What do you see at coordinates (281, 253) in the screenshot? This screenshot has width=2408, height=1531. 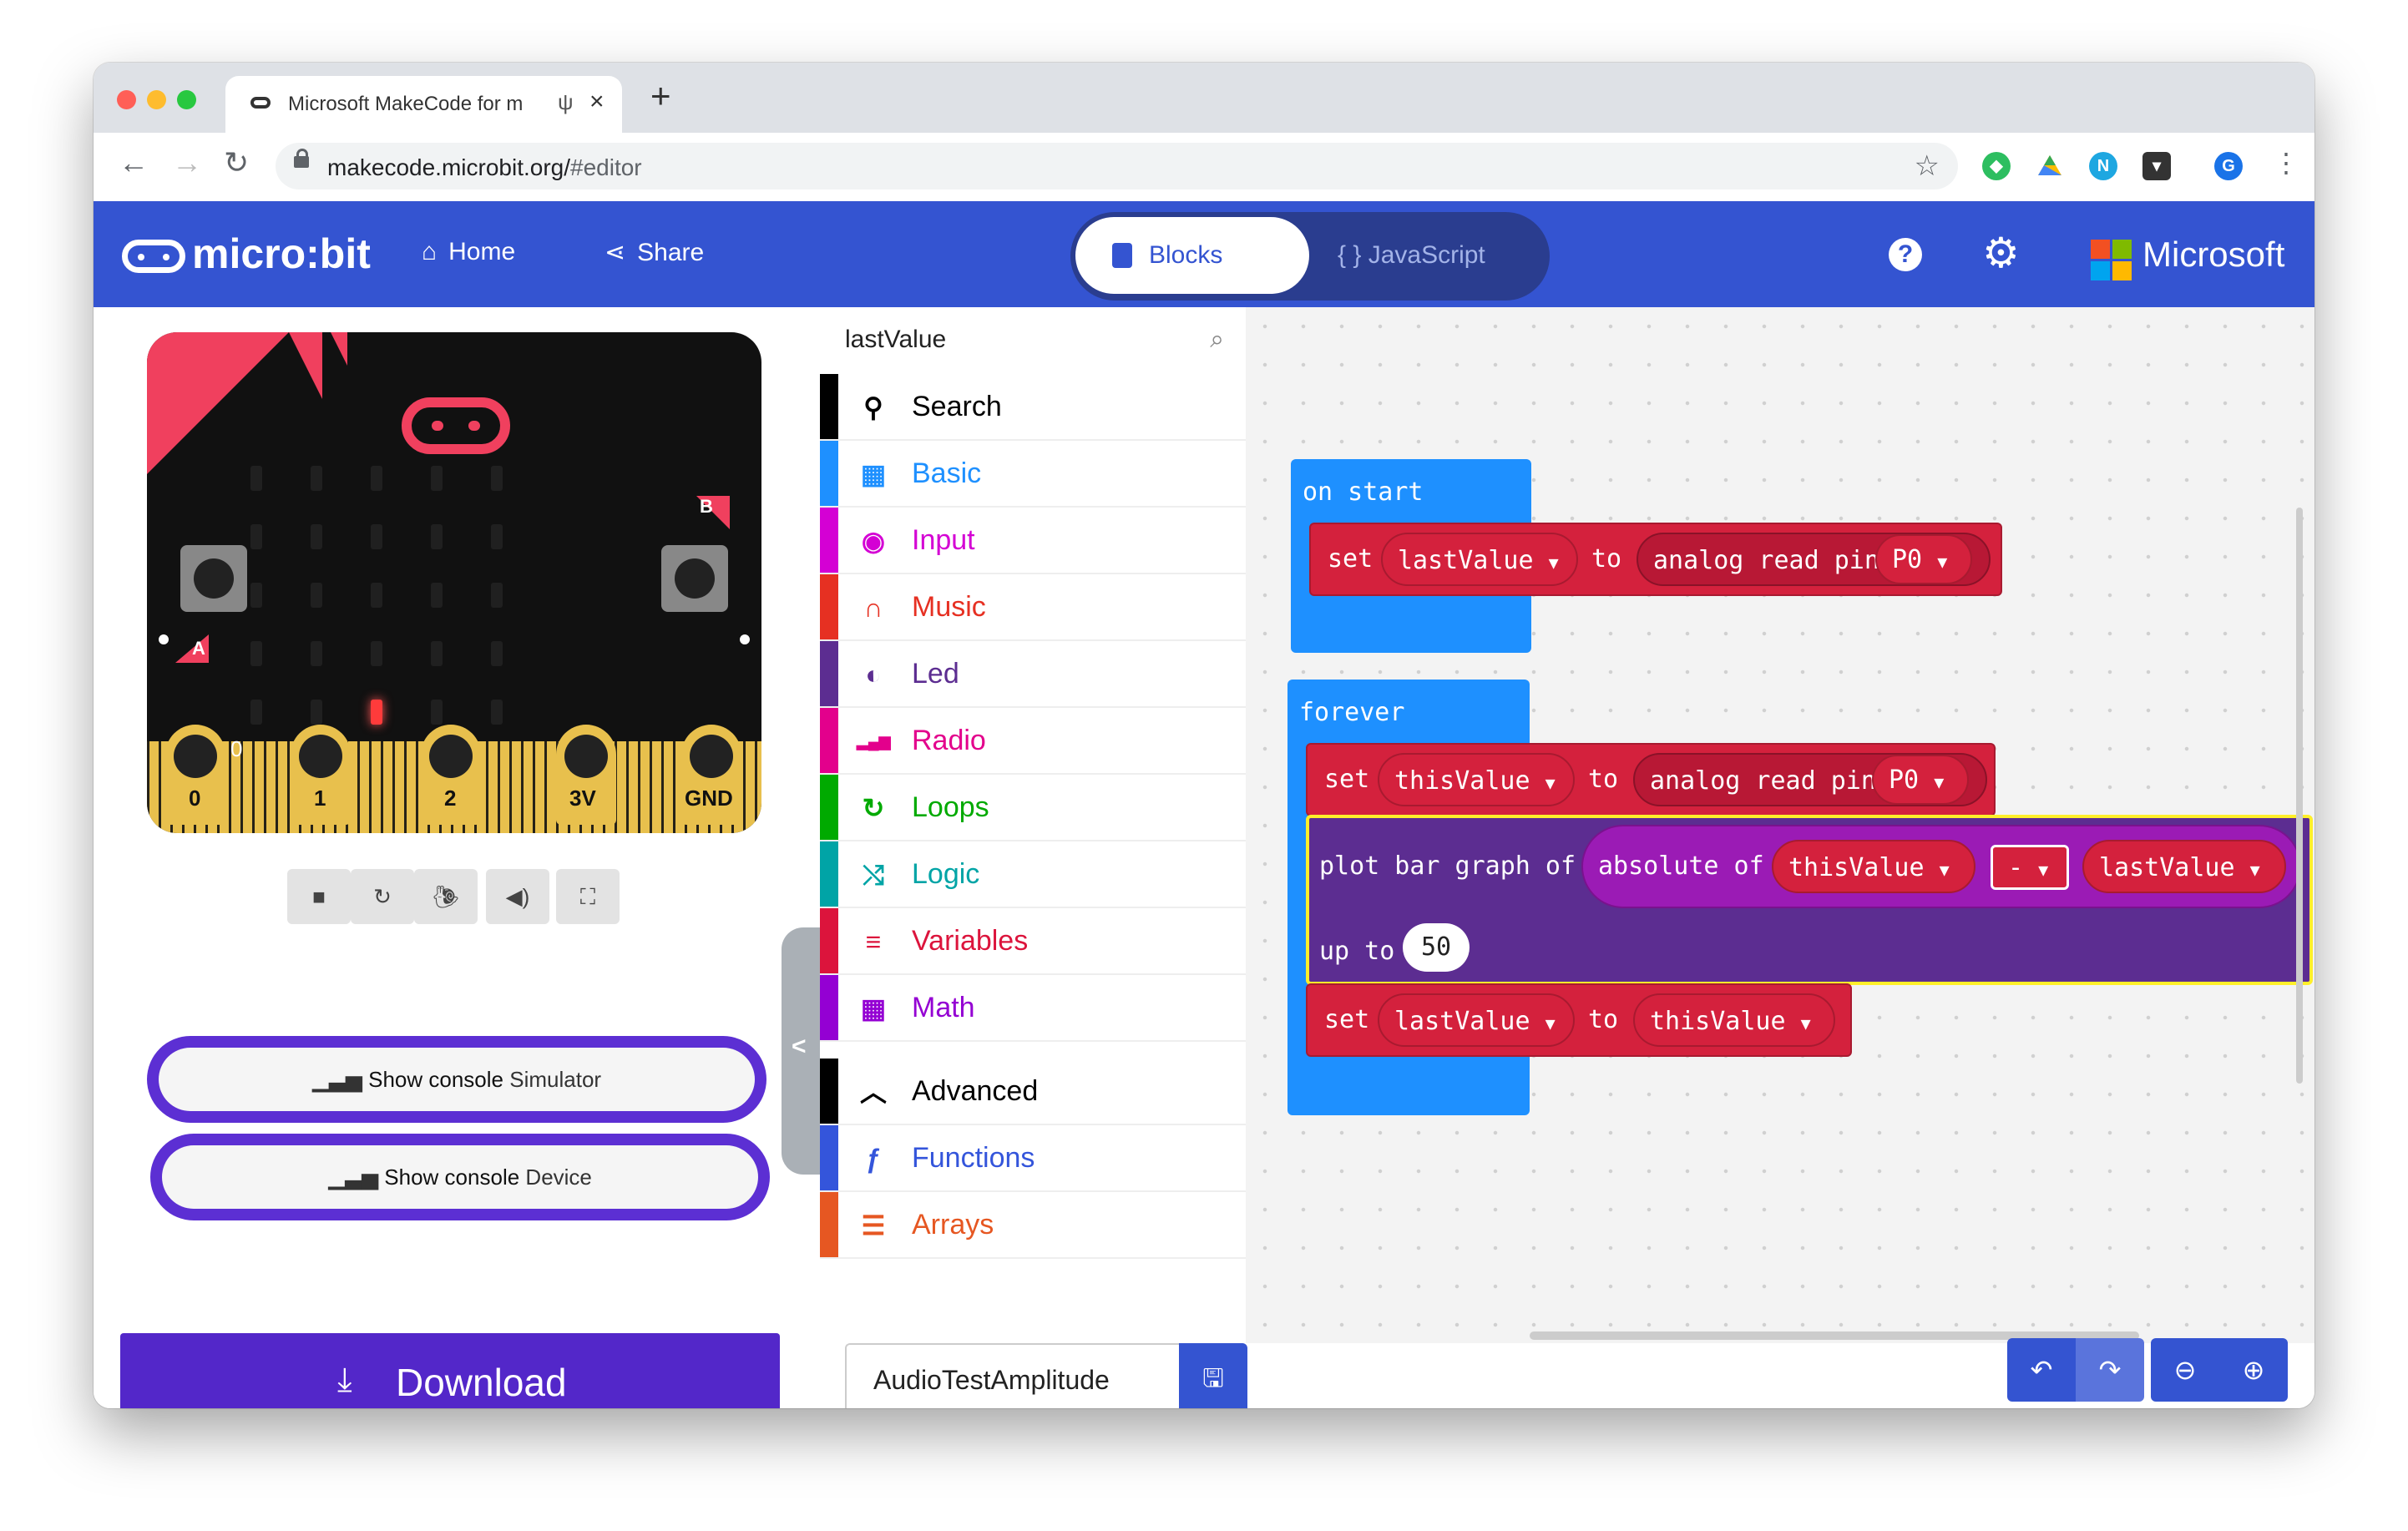 I see `logo-text: micro:bit` at bounding box center [281, 253].